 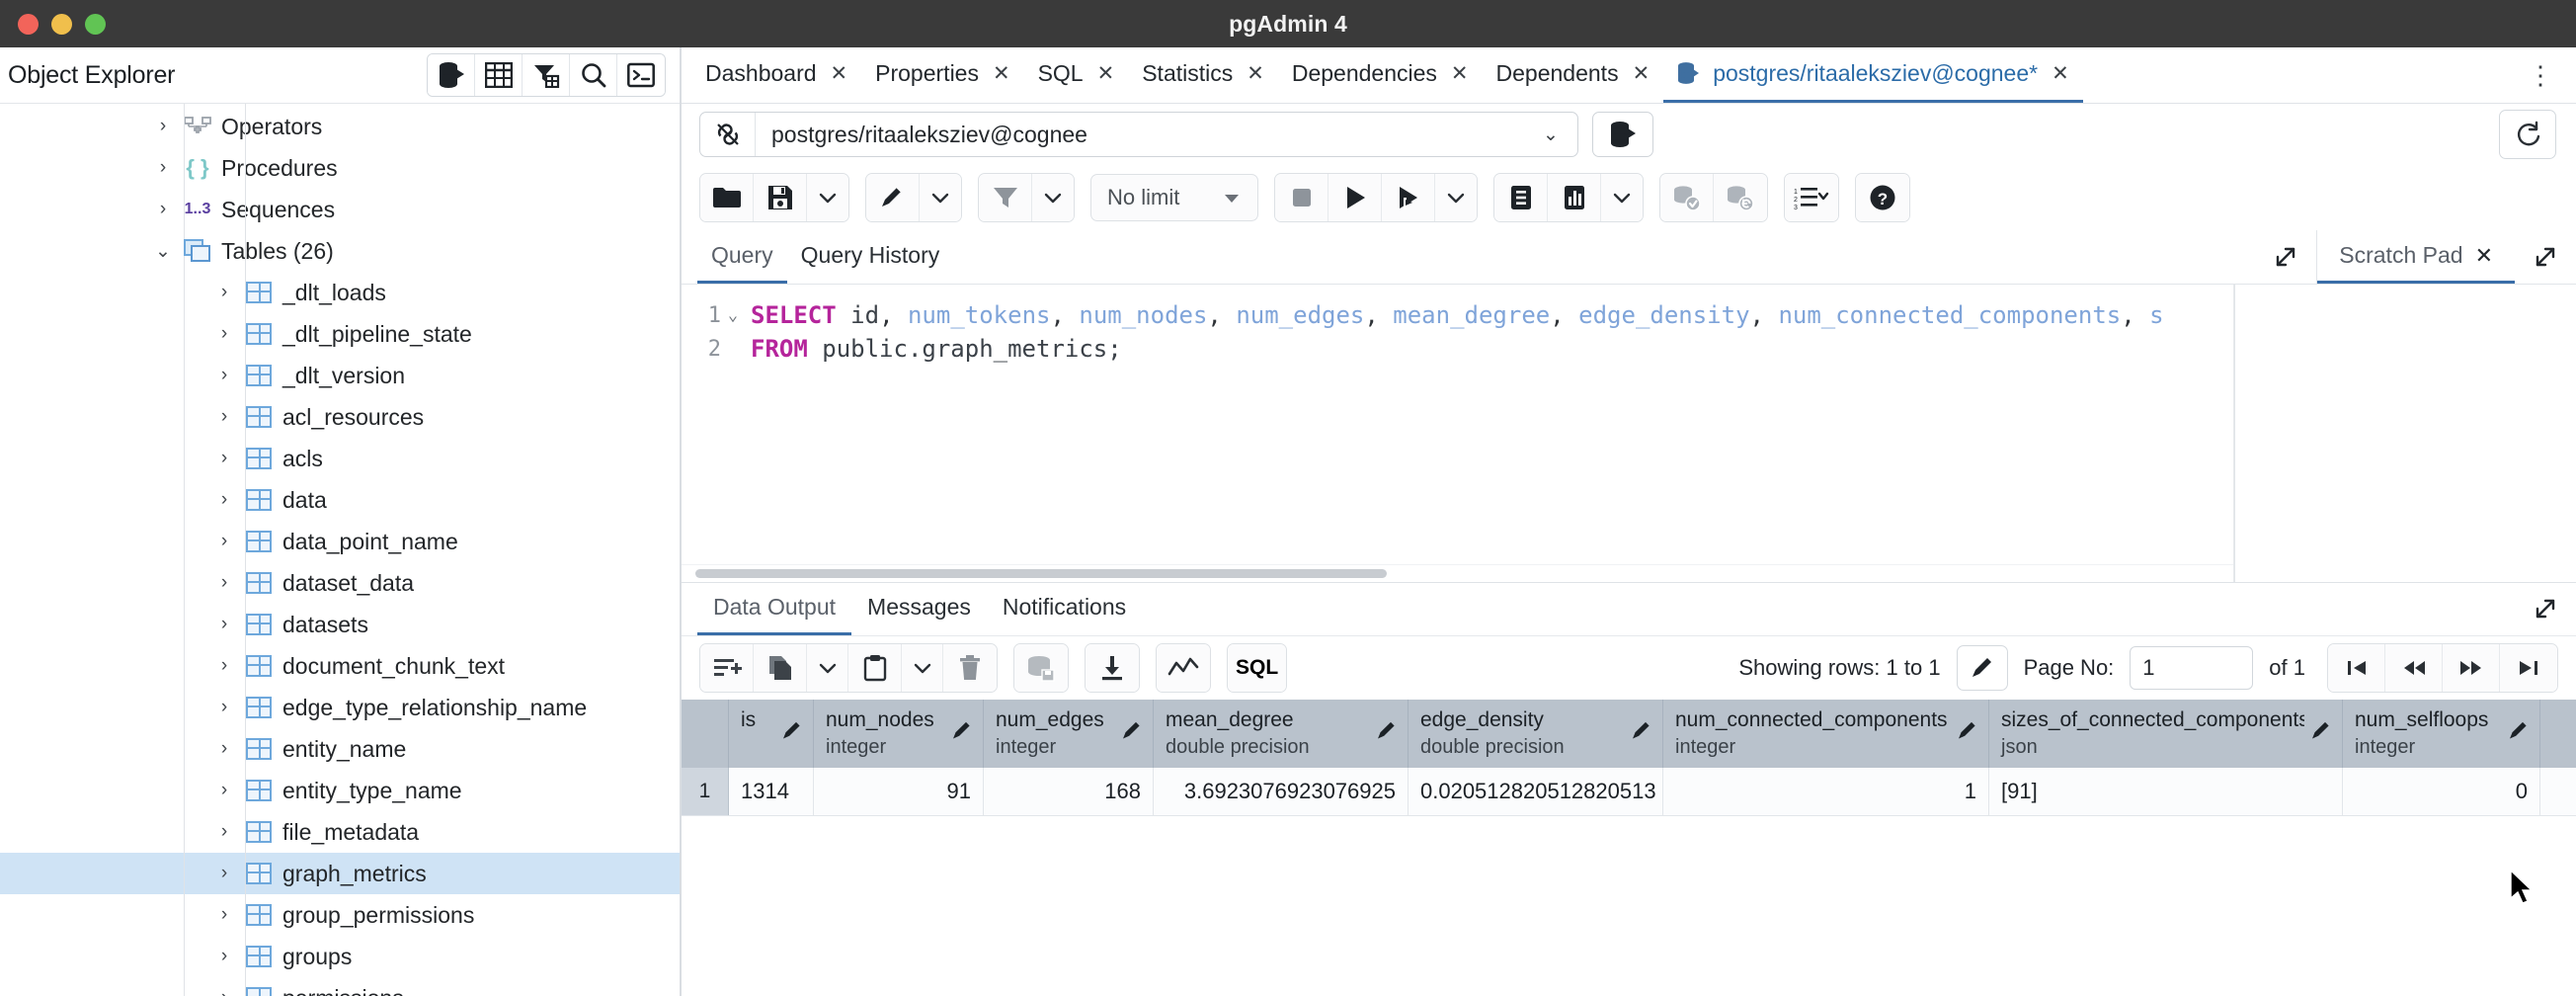 What do you see at coordinates (340, 375) in the screenshot?
I see `sidebar-item-dlt-version: › _dlt_version` at bounding box center [340, 375].